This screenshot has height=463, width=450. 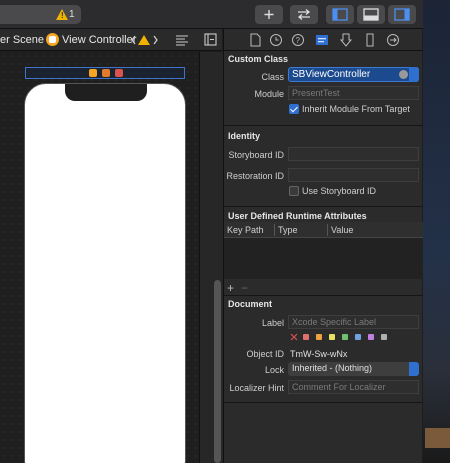 I want to click on attributes-icon, so click(x=346, y=40).